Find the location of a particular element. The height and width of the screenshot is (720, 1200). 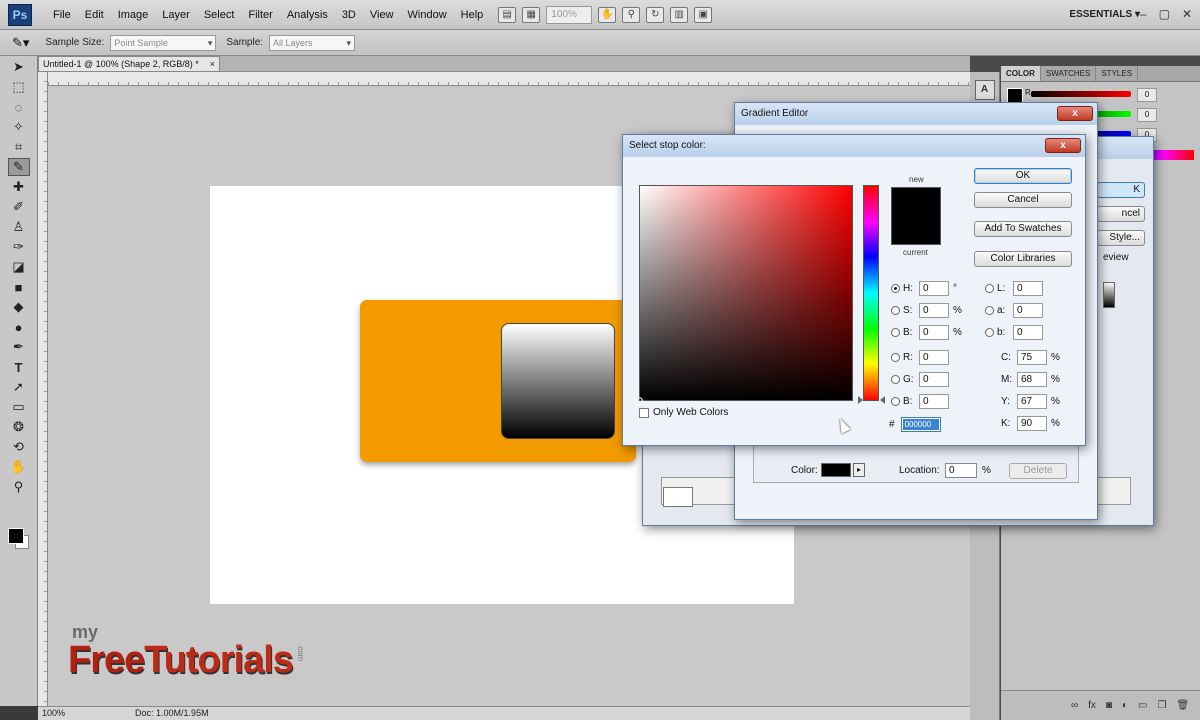

3d-orbit-tool-icon: ⟲ is located at coordinates (19, 447).